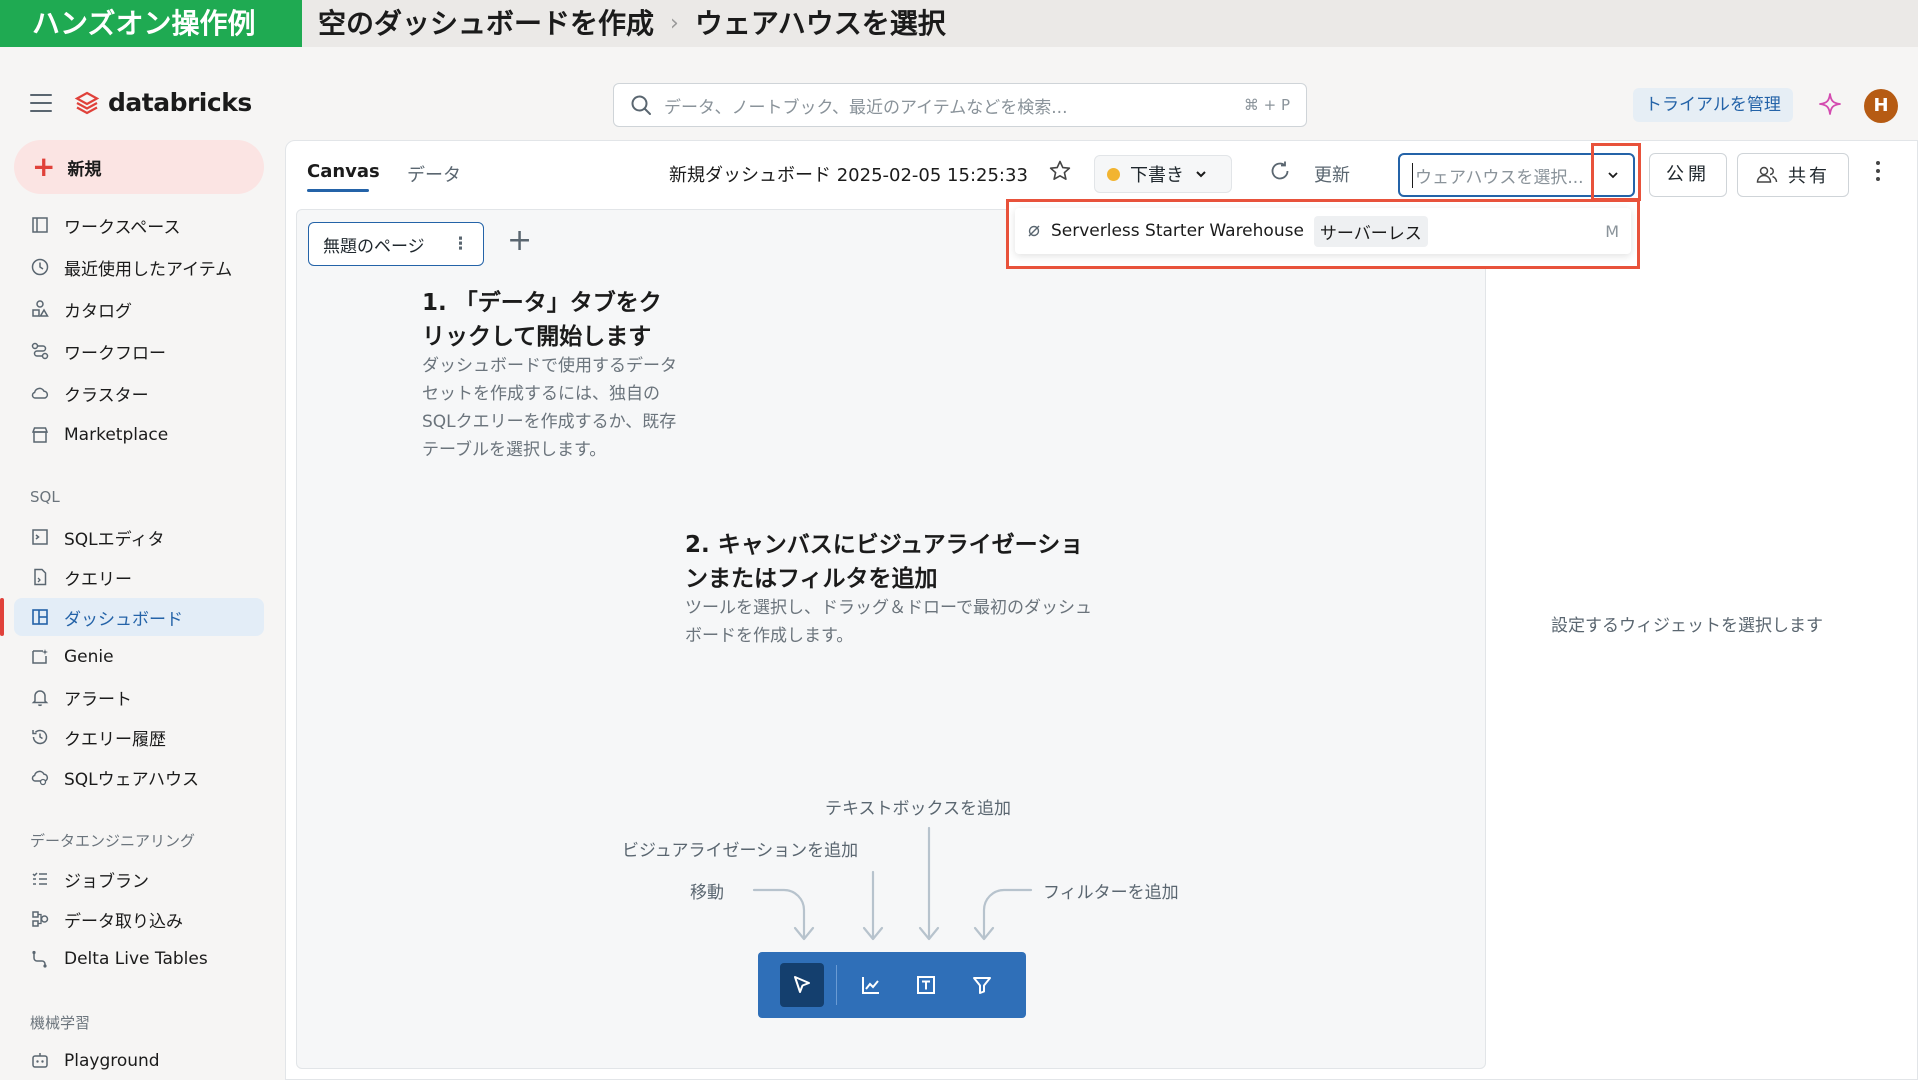 This screenshot has height=1080, width=1918. I want to click on sidebar-item-genie: Genie, so click(139, 657).